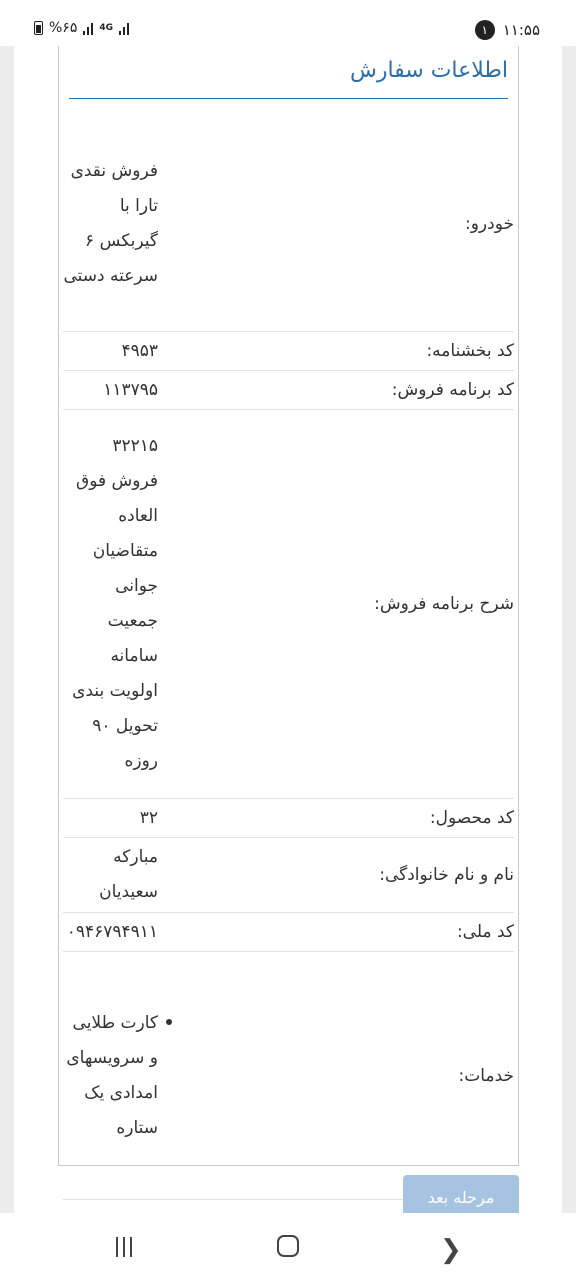  What do you see at coordinates (124, 1247) in the screenshot?
I see `recent-apps-icon` at bounding box center [124, 1247].